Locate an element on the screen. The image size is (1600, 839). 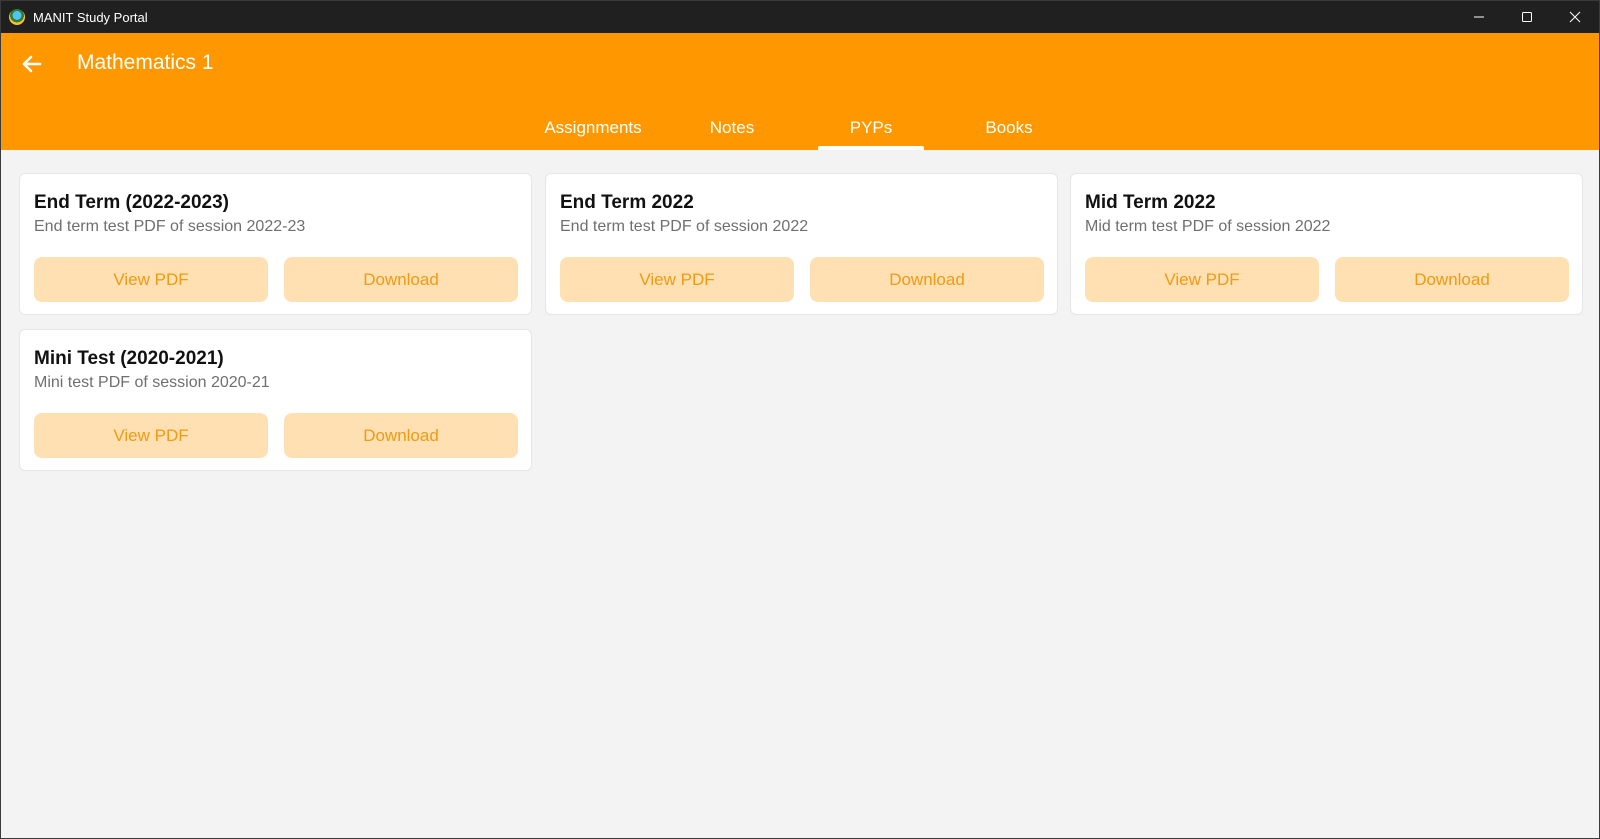
minimize-icon is located at coordinates (1479, 17).